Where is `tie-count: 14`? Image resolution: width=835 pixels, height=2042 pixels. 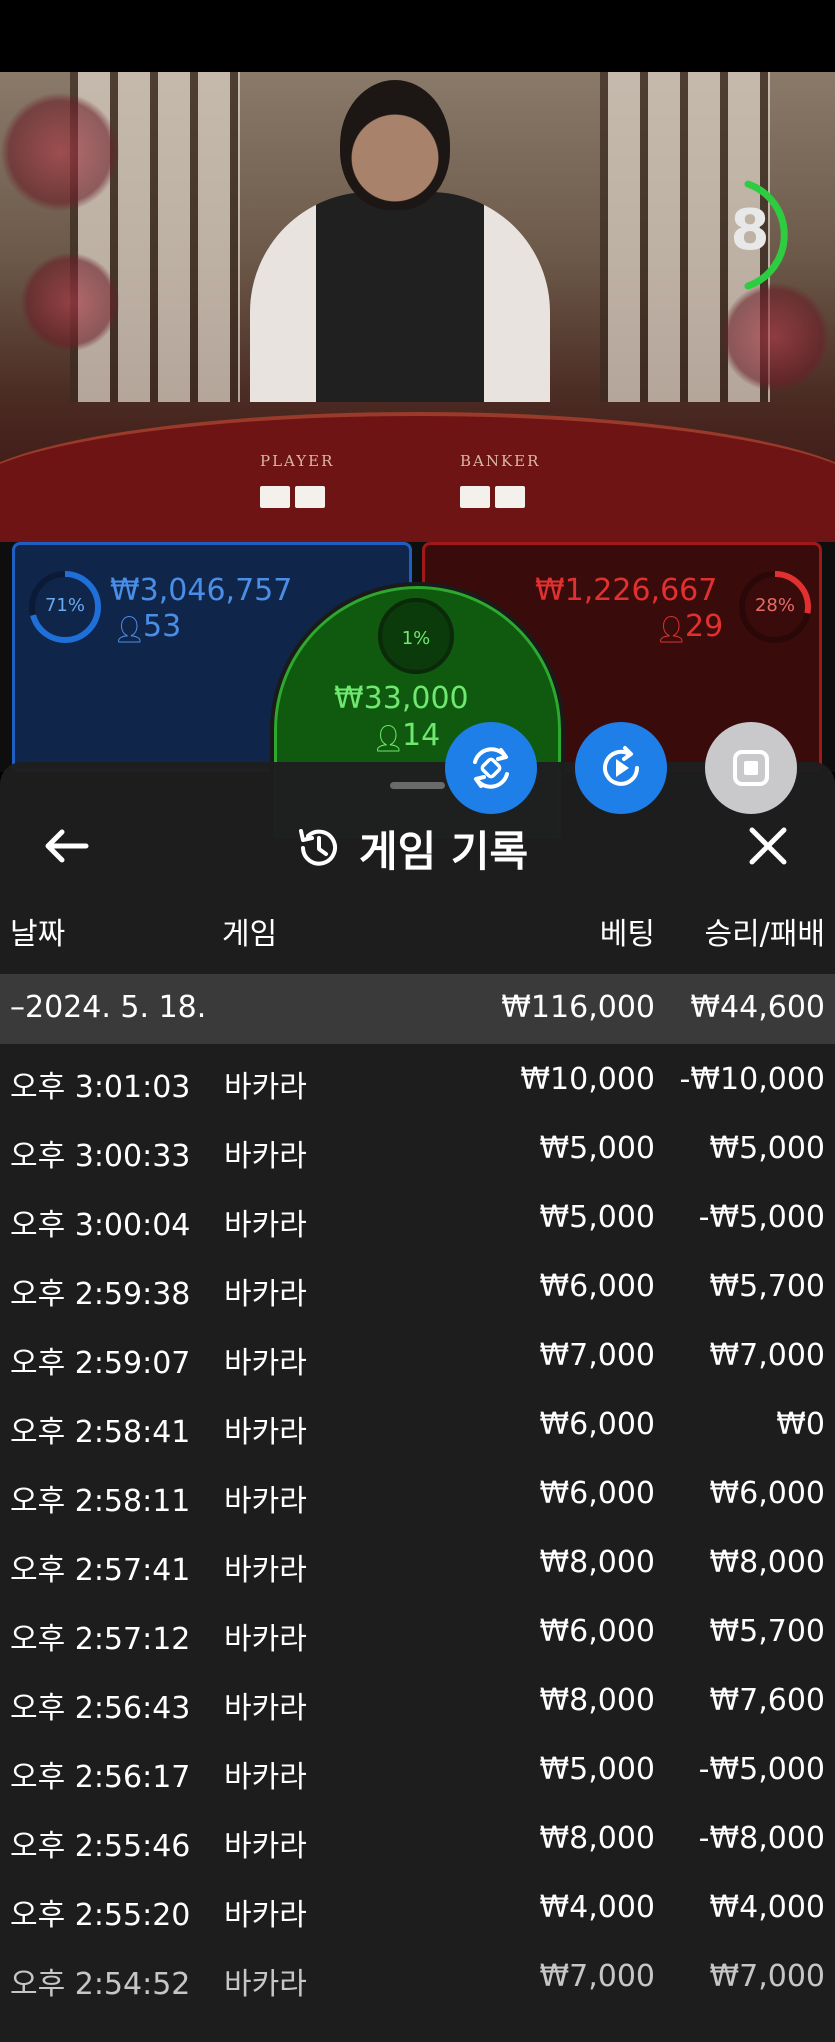
tie-count: 14 is located at coordinates (421, 735).